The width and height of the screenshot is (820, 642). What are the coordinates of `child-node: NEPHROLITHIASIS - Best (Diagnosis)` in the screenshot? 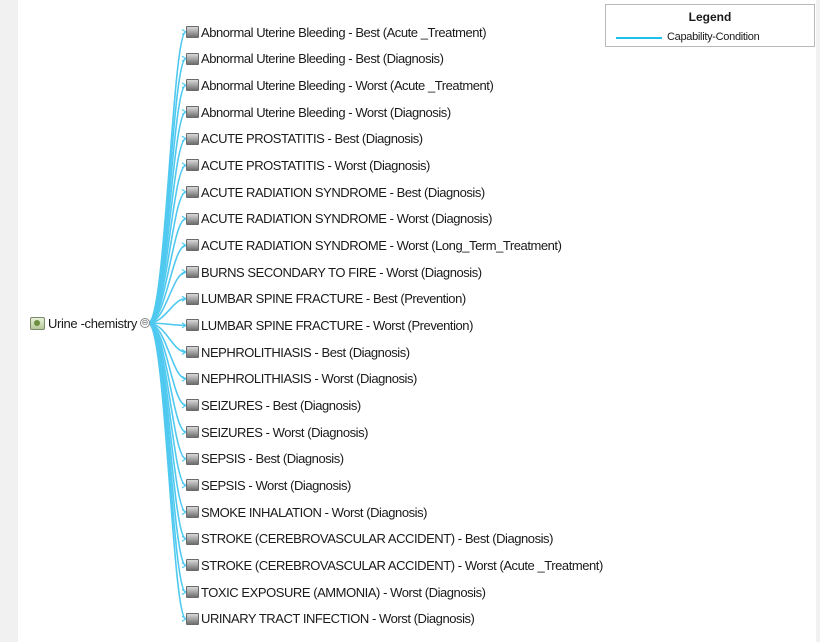 It's located at (298, 352).